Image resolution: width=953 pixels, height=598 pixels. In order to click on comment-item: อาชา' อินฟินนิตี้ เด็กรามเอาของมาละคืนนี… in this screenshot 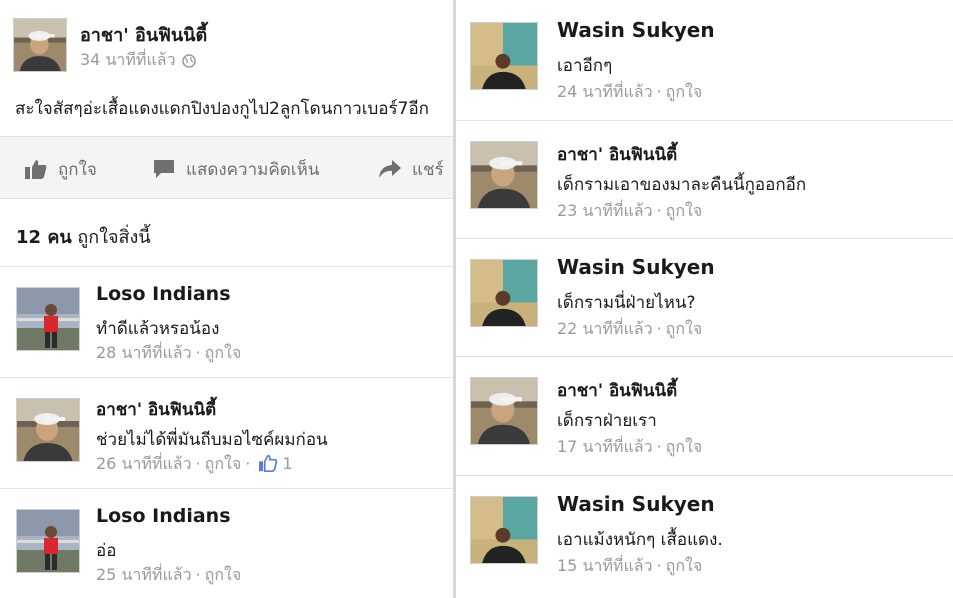, I will do `click(704, 180)`.